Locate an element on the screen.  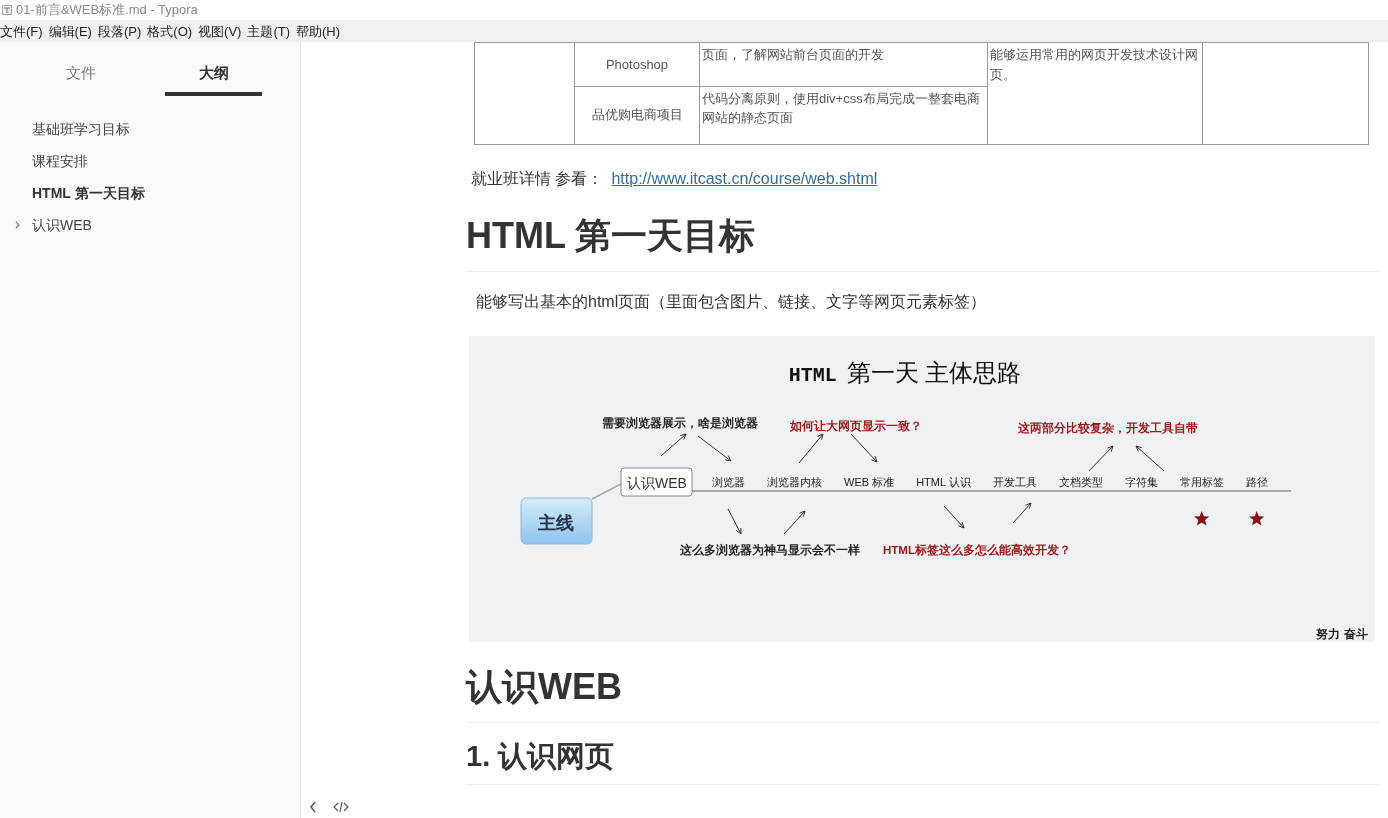
signature-text: 努力 奋斗 is located at coordinates (1342, 633).